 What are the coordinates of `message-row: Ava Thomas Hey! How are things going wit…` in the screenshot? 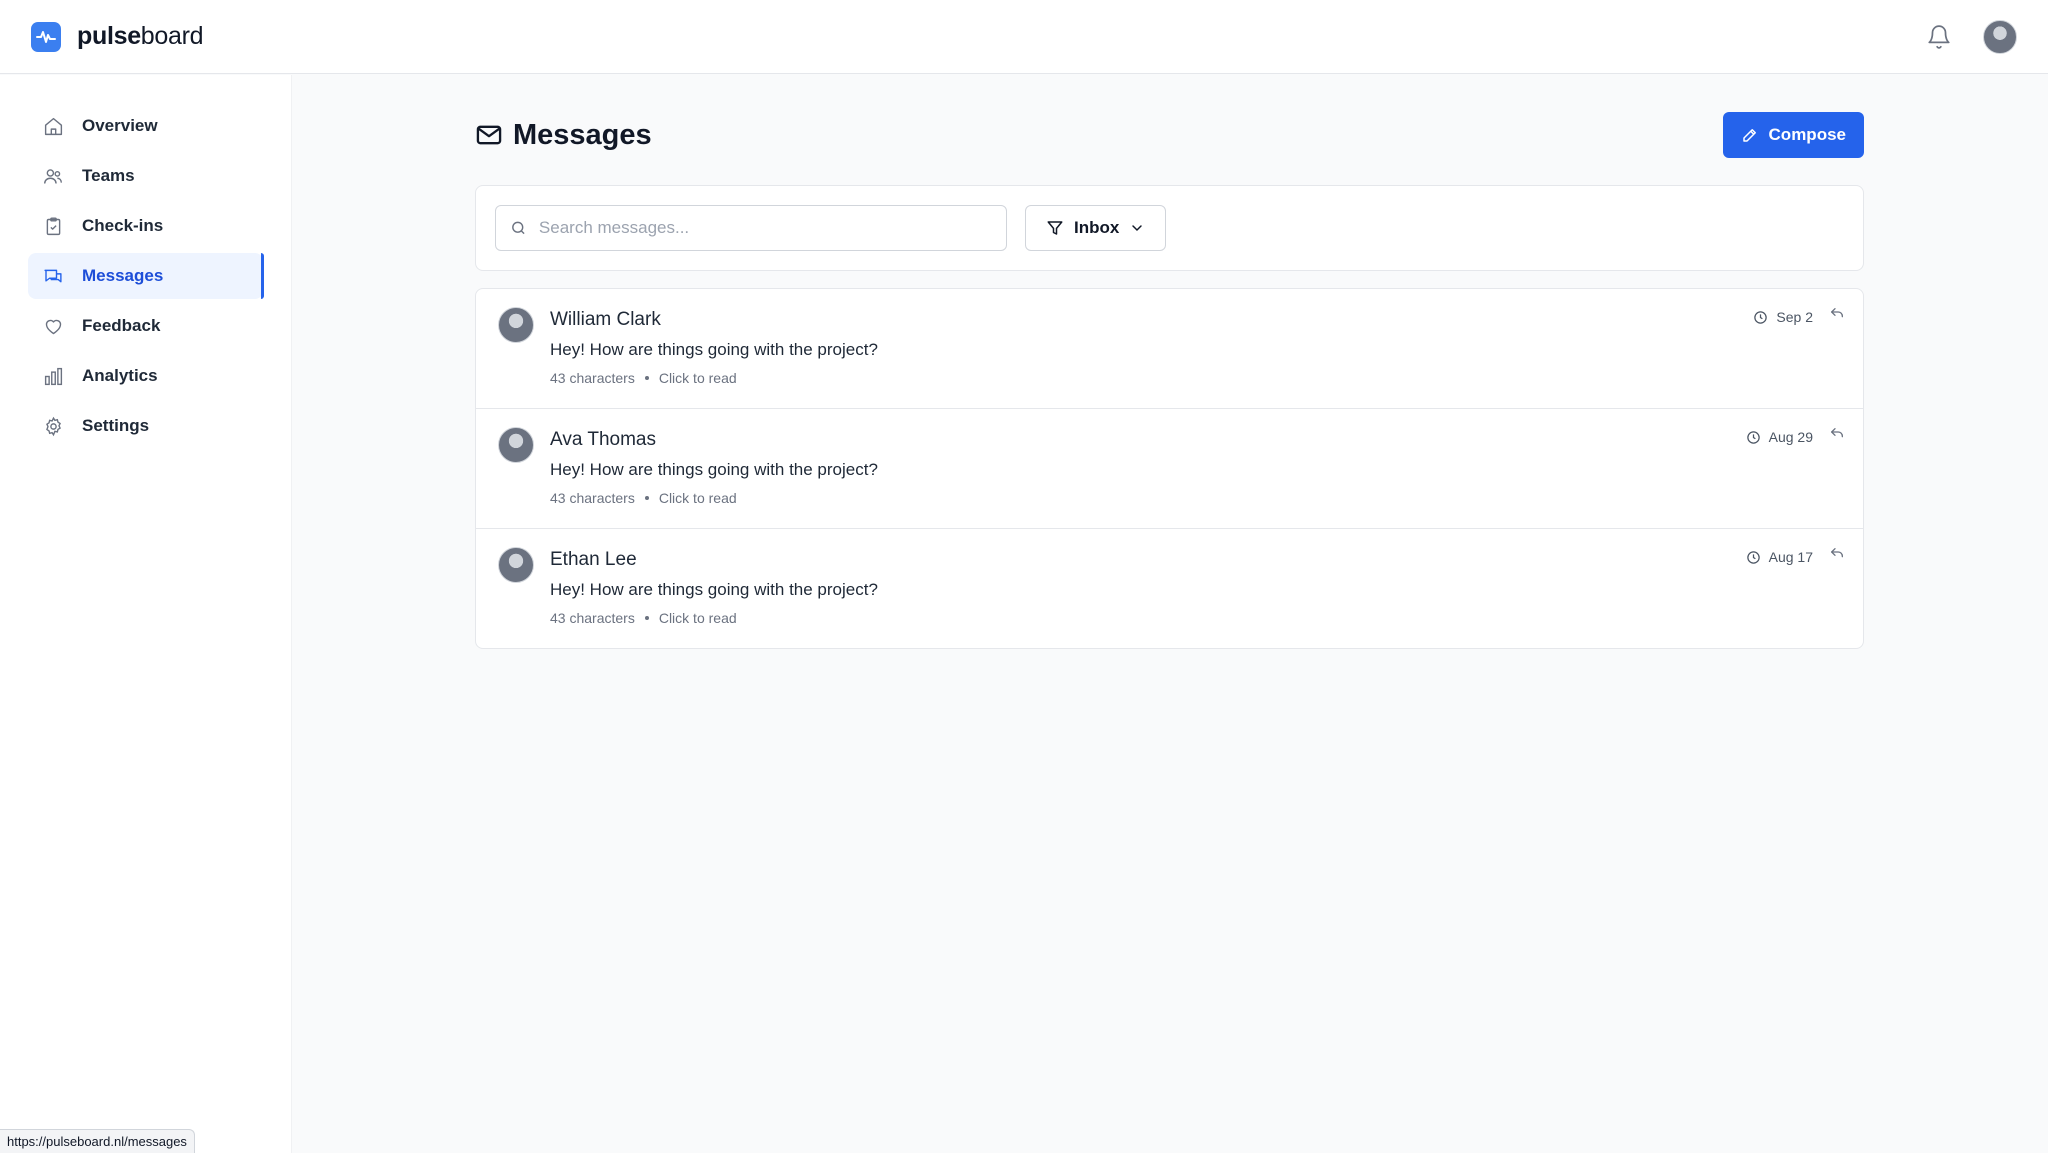 It's located at (1169, 469).